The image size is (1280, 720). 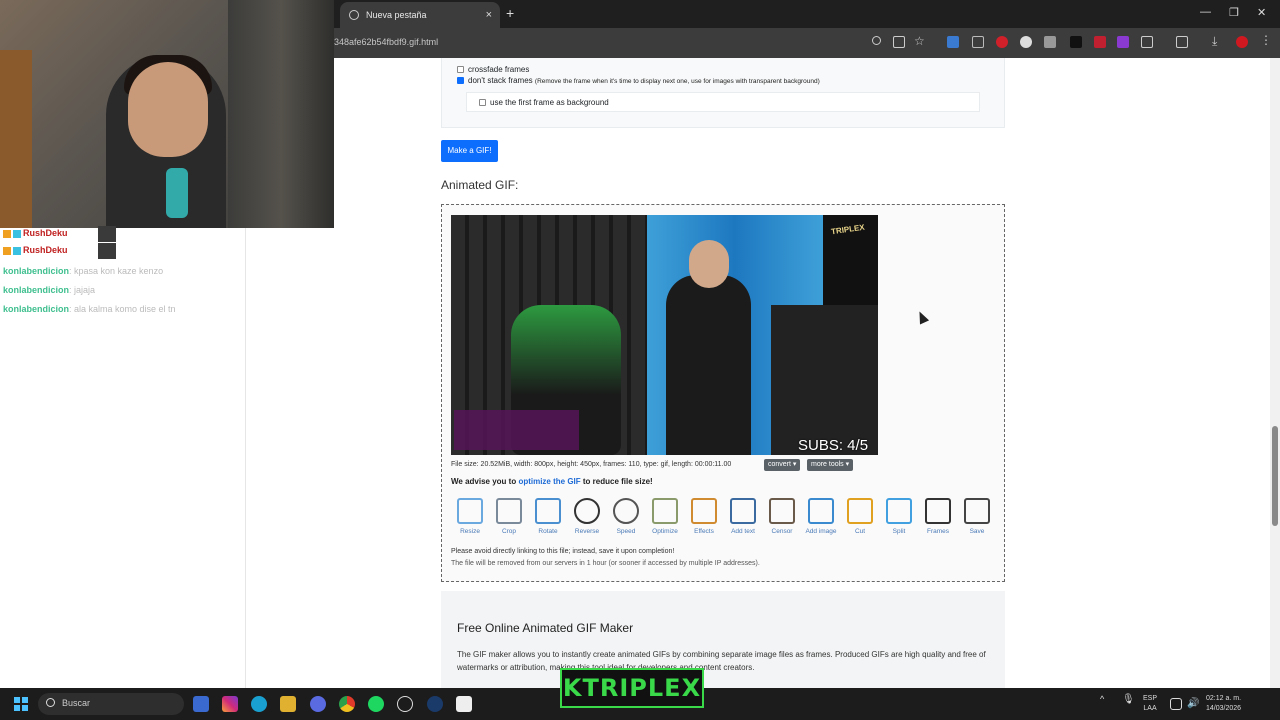 I want to click on add-text-icon, so click(x=743, y=511).